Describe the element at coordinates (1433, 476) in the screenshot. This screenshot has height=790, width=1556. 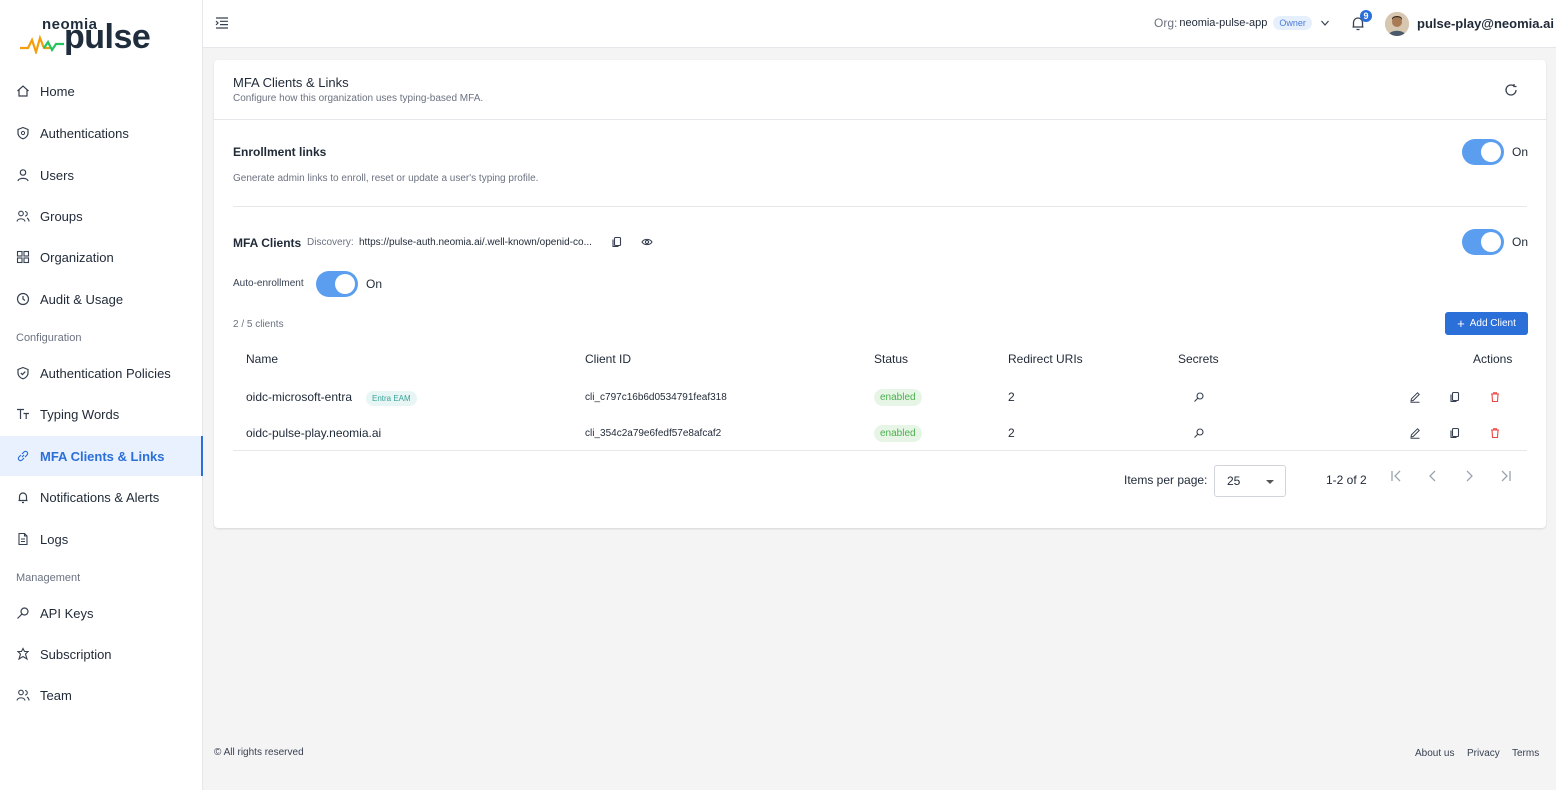
I see `previous-page-icon` at that location.